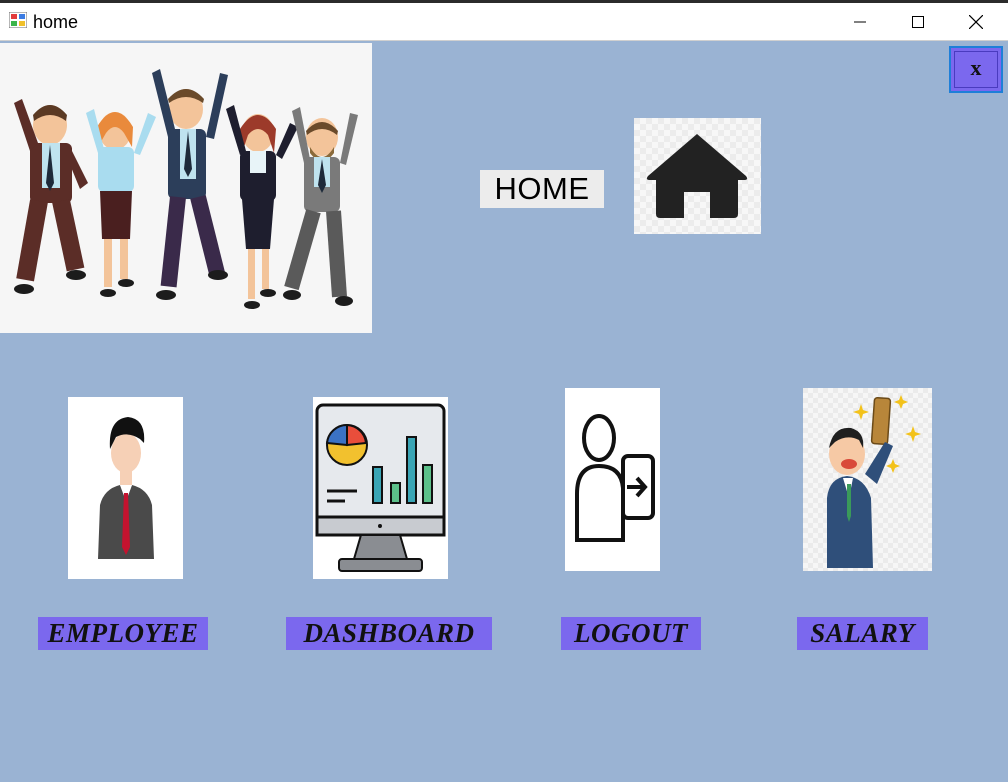 This screenshot has width=1008, height=782. What do you see at coordinates (18, 20) in the screenshot?
I see `app-icon` at bounding box center [18, 20].